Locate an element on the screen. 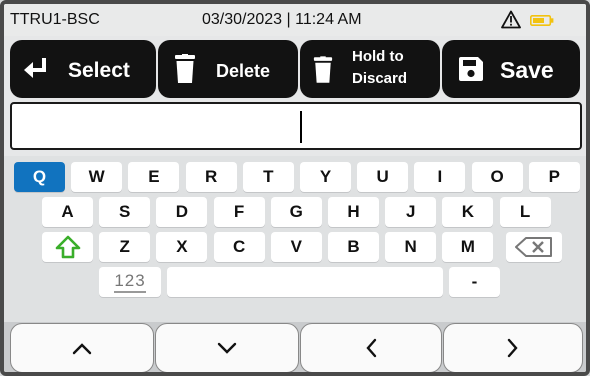  nav-right-button is located at coordinates (513, 347).